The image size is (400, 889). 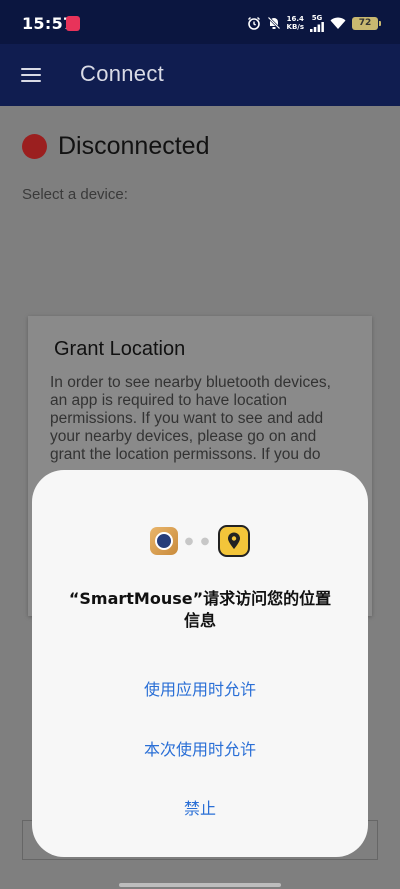 I want to click on select-device-label: Select a device:, so click(x=75, y=194).